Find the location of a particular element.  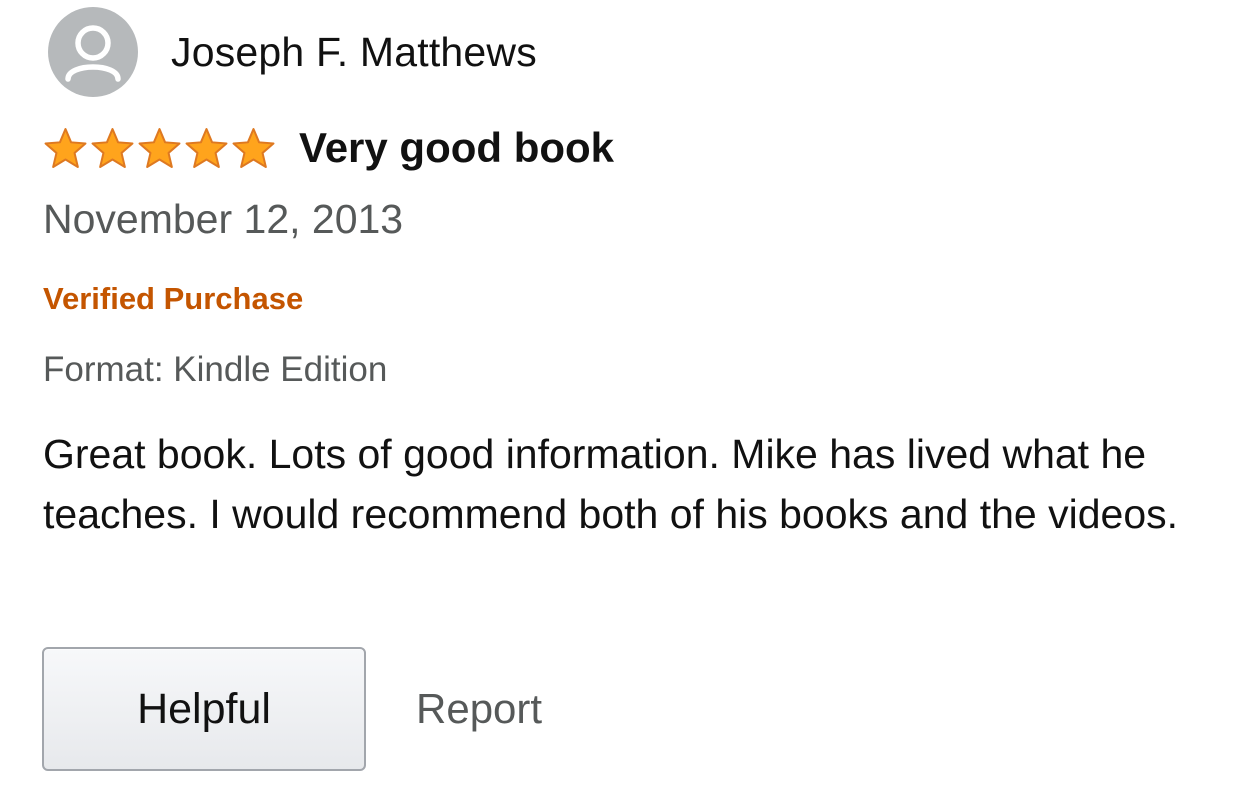

review-actions: Helpful Report is located at coordinates (292, 709).